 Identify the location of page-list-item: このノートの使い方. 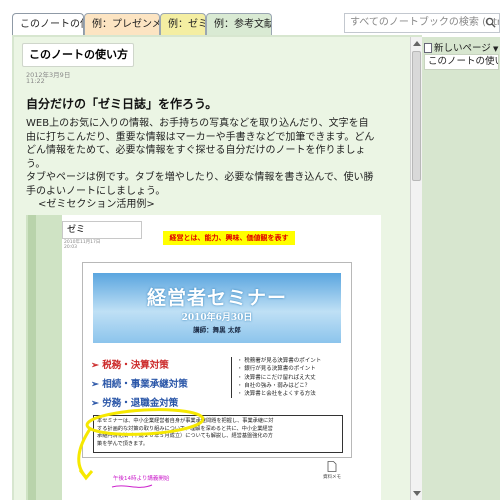
(461, 62).